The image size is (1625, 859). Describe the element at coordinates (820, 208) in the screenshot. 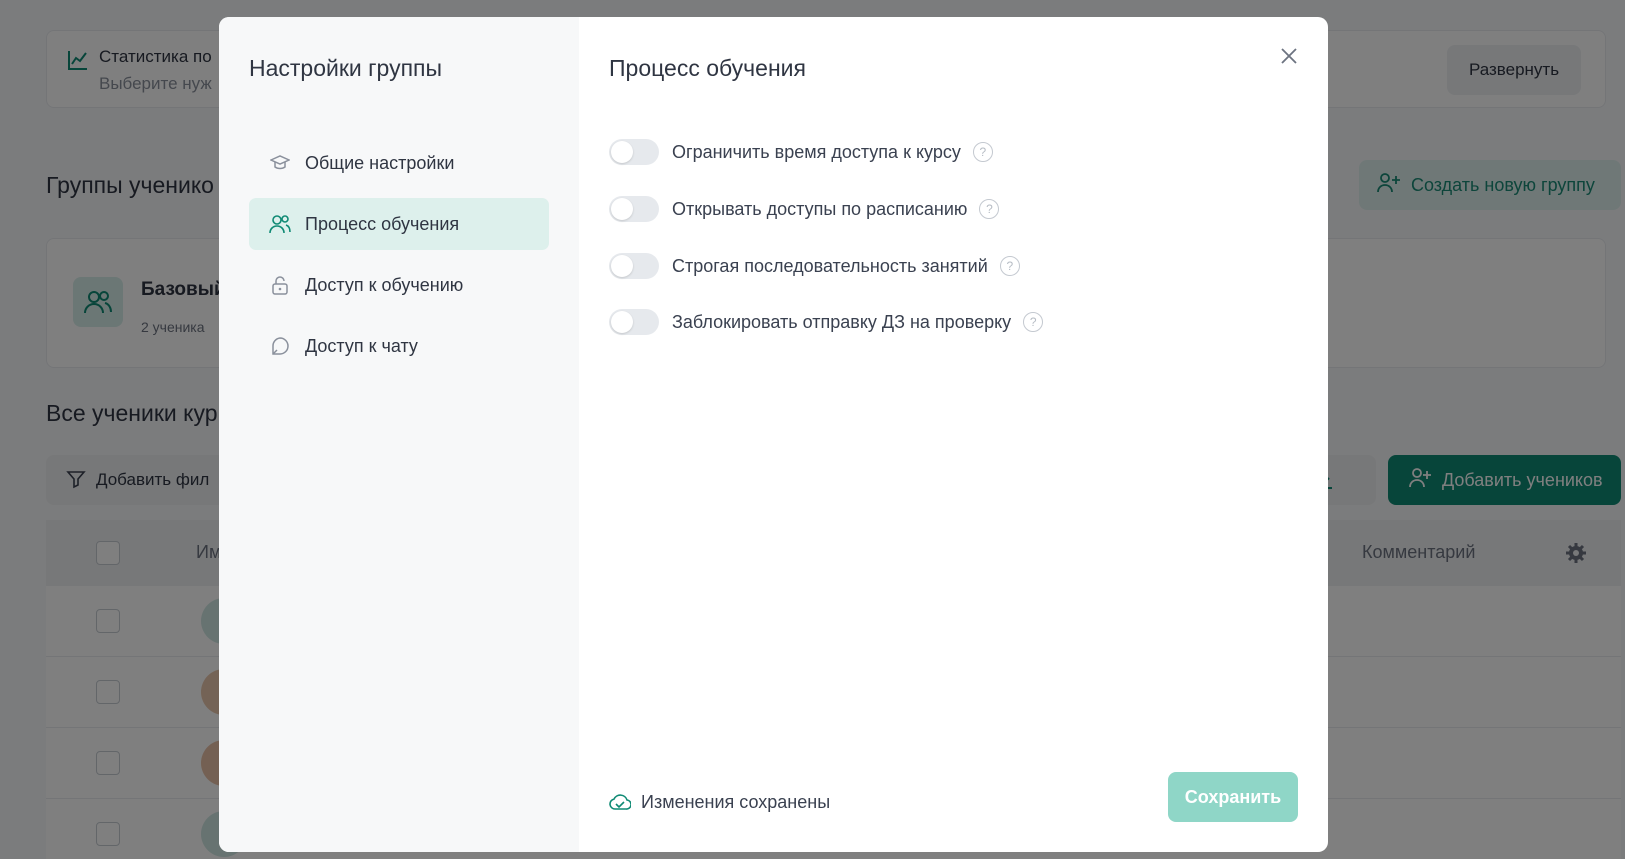

I see `option-label: Открывать доступы по расписанию` at that location.